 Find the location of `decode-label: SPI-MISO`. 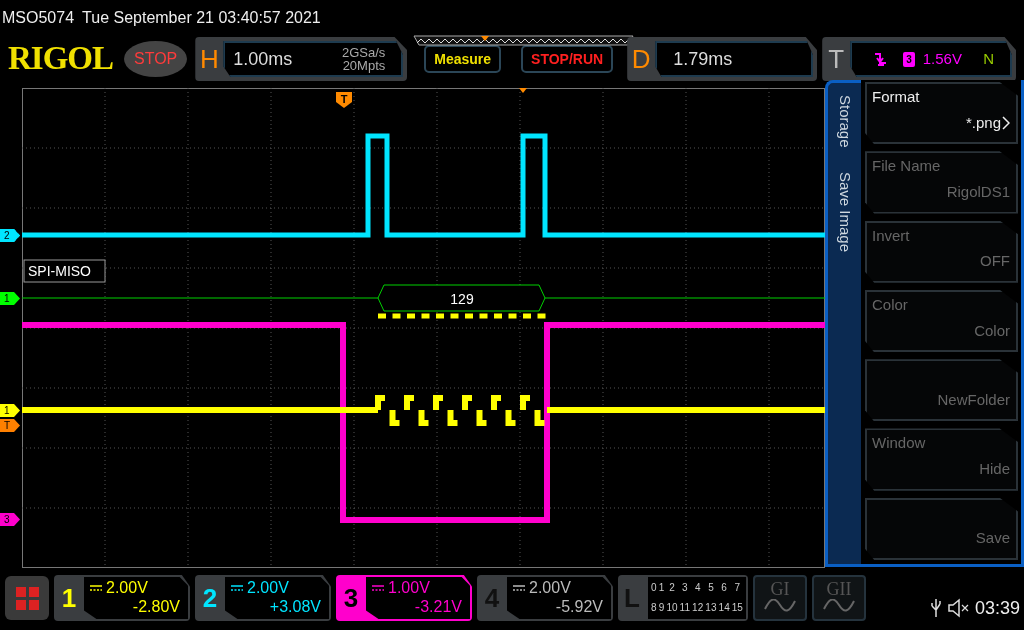

decode-label: SPI-MISO is located at coordinates (64, 271).